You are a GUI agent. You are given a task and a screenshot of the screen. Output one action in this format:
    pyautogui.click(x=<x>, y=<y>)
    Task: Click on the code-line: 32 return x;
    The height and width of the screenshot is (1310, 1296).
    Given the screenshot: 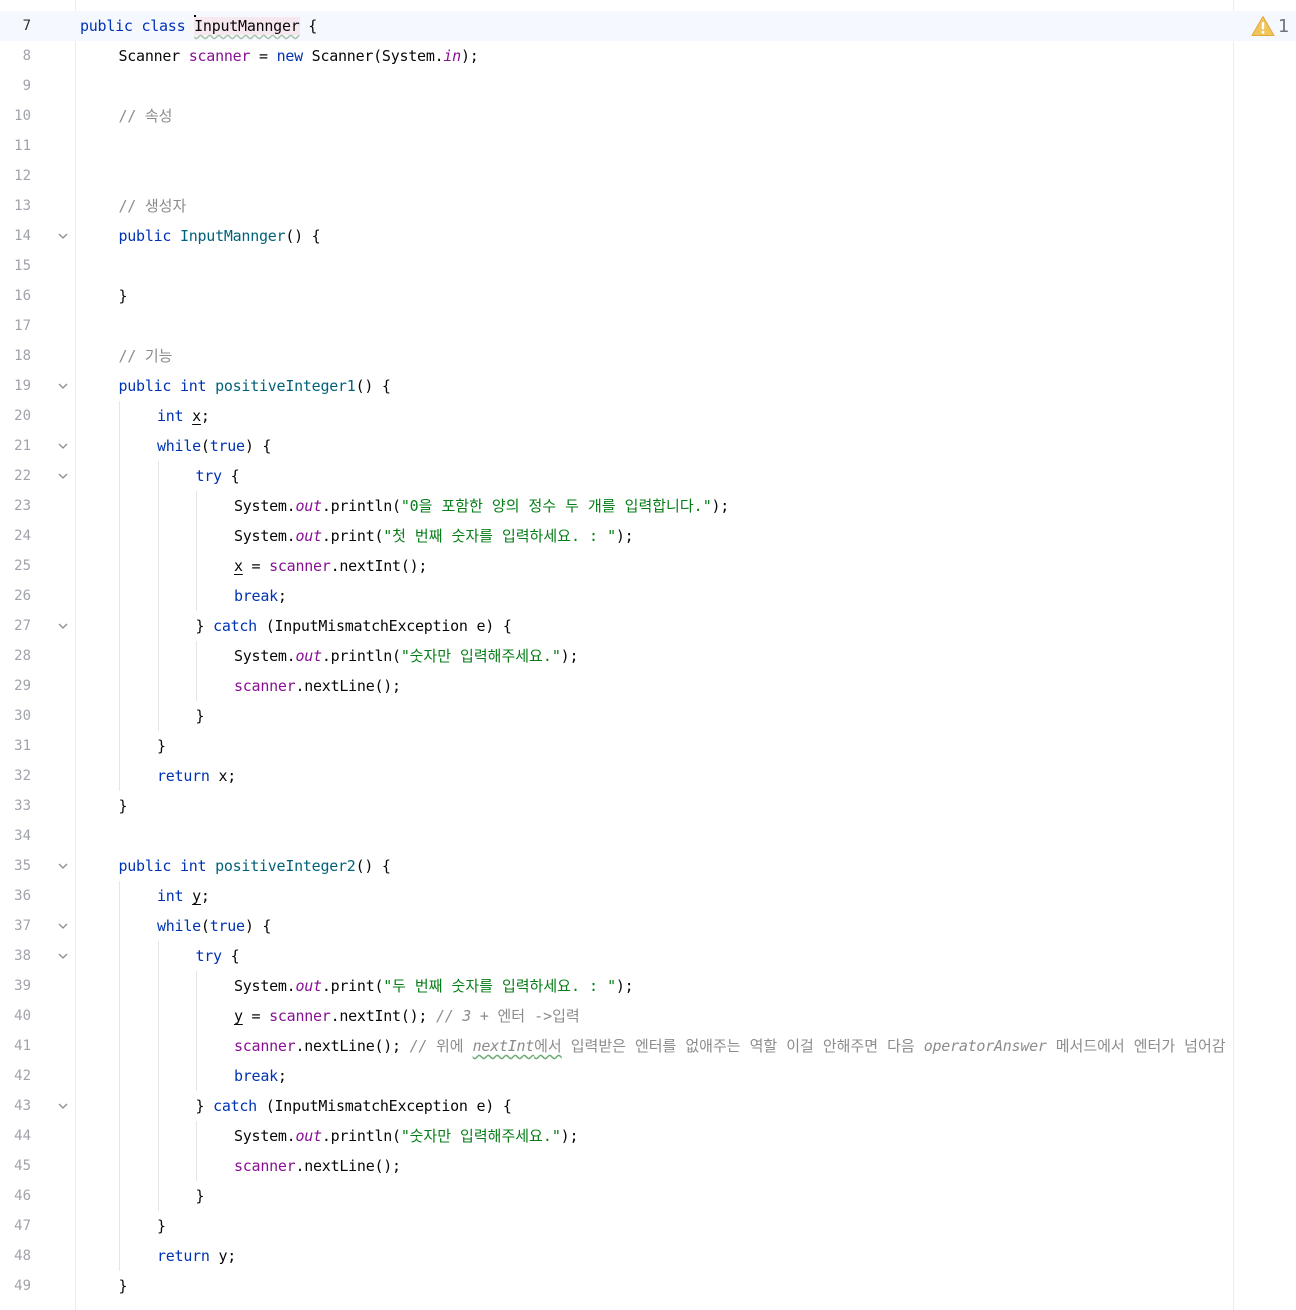 What is the action you would take?
    pyautogui.click(x=648, y=776)
    